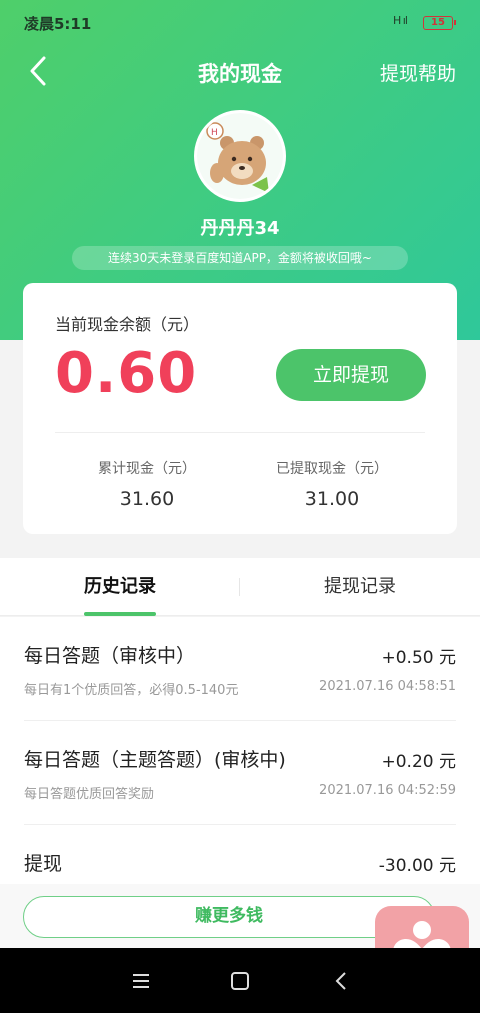 The width and height of the screenshot is (480, 1013). I want to click on avatar: H, so click(240, 156).